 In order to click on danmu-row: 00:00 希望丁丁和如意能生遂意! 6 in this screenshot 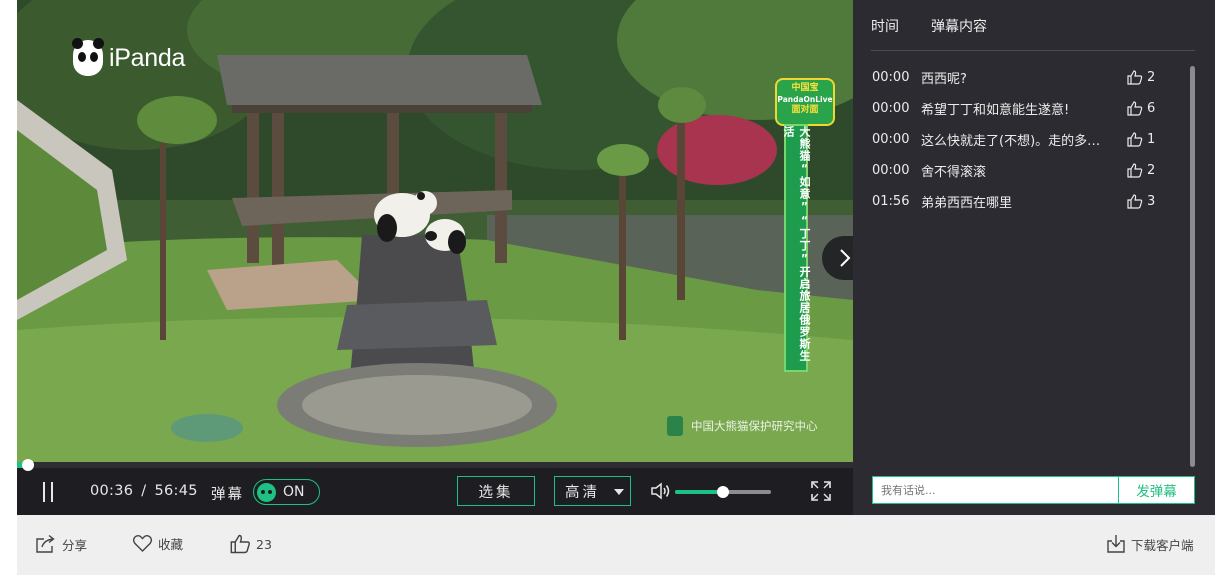, I will do `click(1022, 108)`.